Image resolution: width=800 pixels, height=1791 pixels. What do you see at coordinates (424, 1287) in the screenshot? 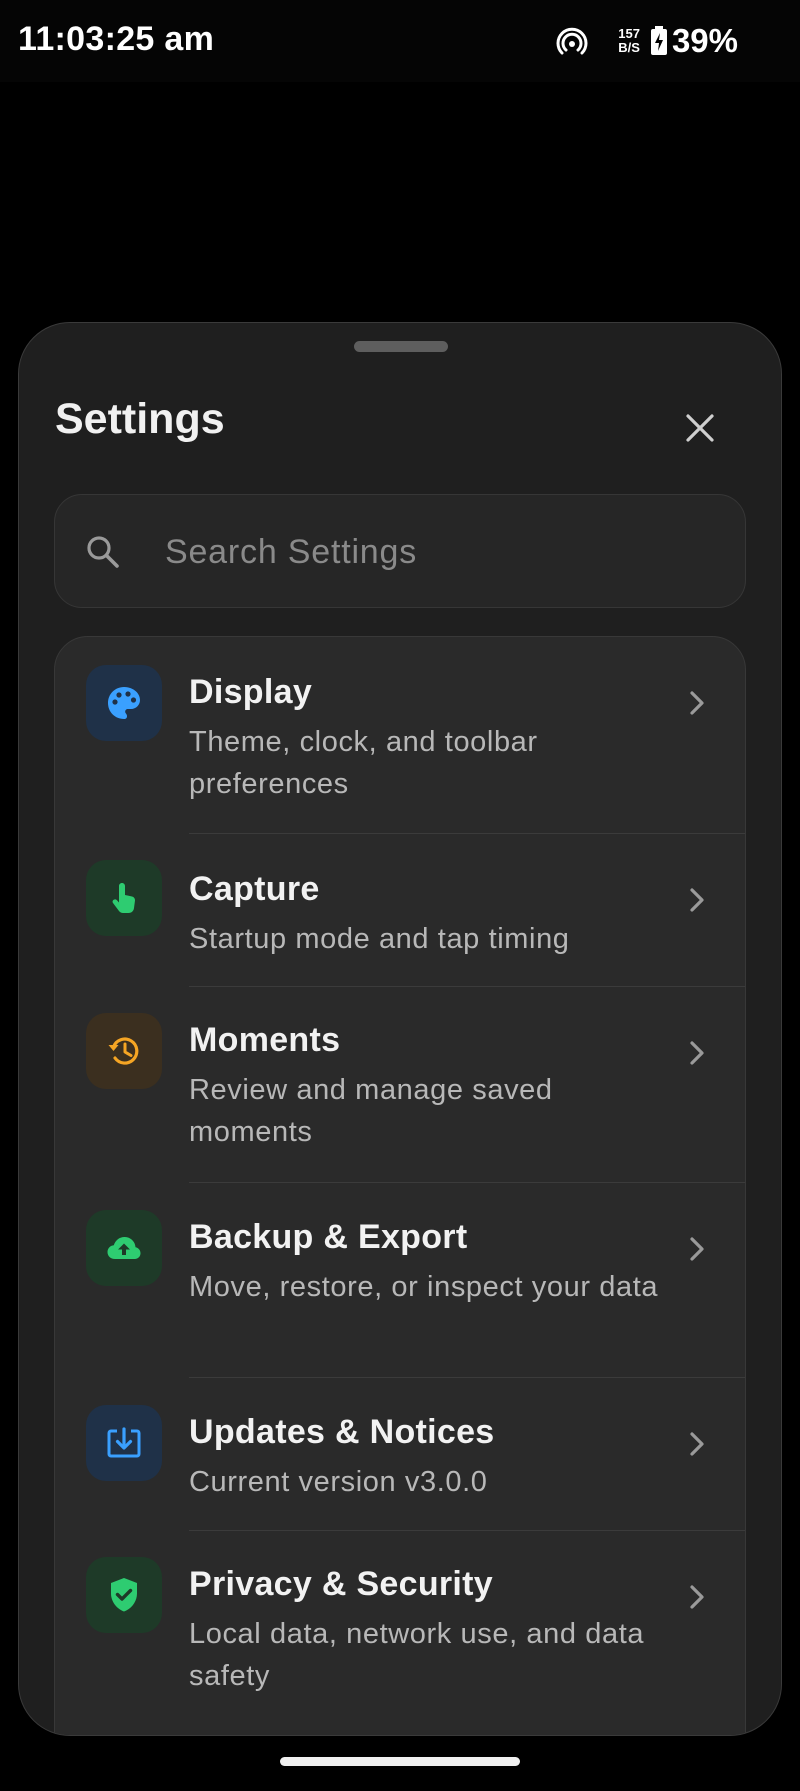
I see `settings-item-subtitle: Move, restore, or inspect your data` at bounding box center [424, 1287].